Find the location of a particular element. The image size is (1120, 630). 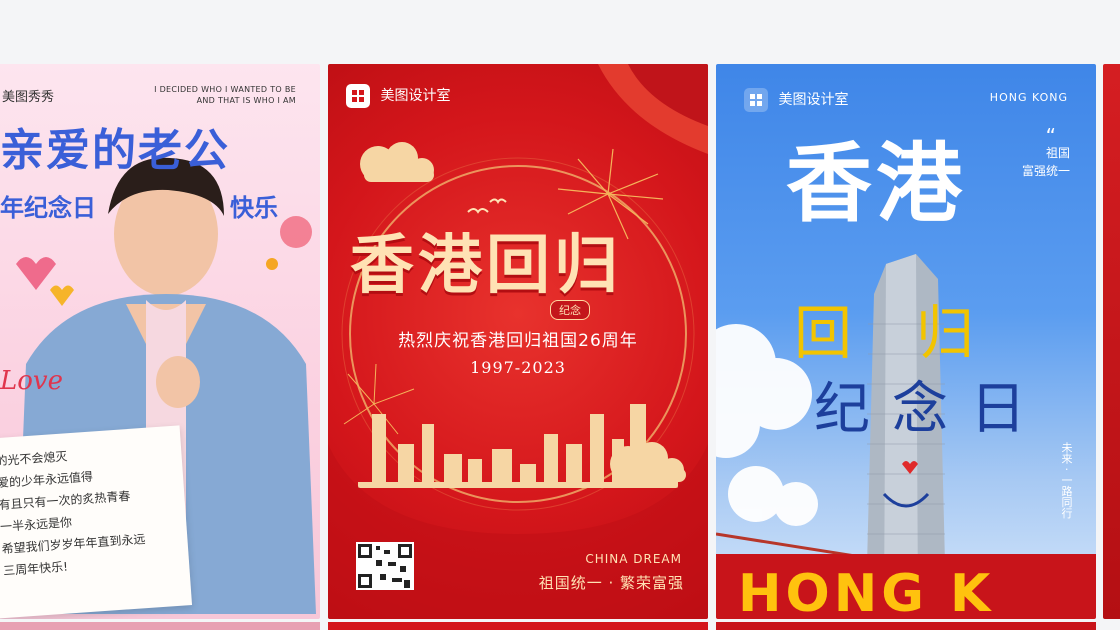

card2-dream: CHINA DREAM is located at coordinates (633, 559).